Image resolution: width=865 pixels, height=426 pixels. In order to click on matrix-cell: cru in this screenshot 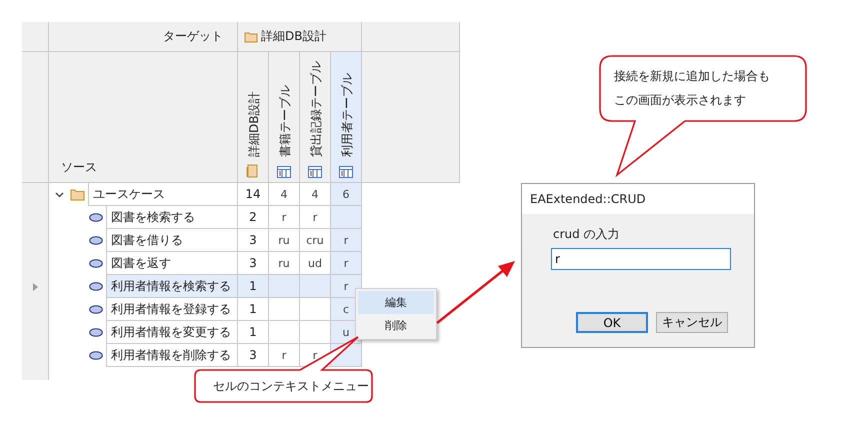, I will do `click(315, 240)`.